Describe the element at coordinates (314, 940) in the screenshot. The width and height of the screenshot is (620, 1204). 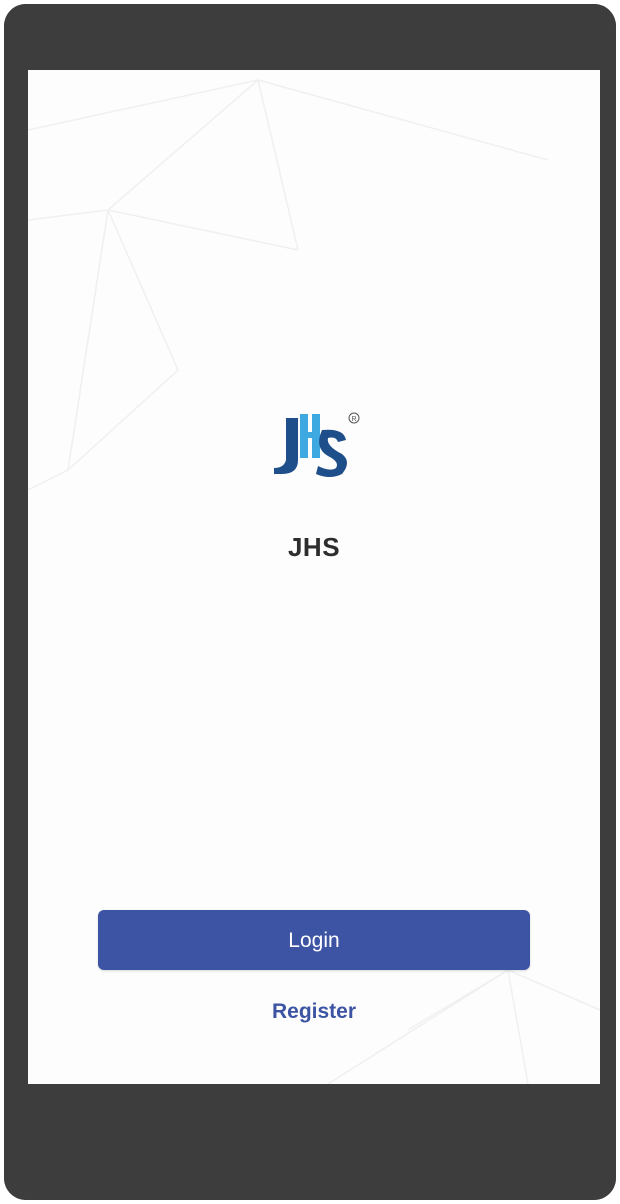
I see `login-button: Login` at that location.